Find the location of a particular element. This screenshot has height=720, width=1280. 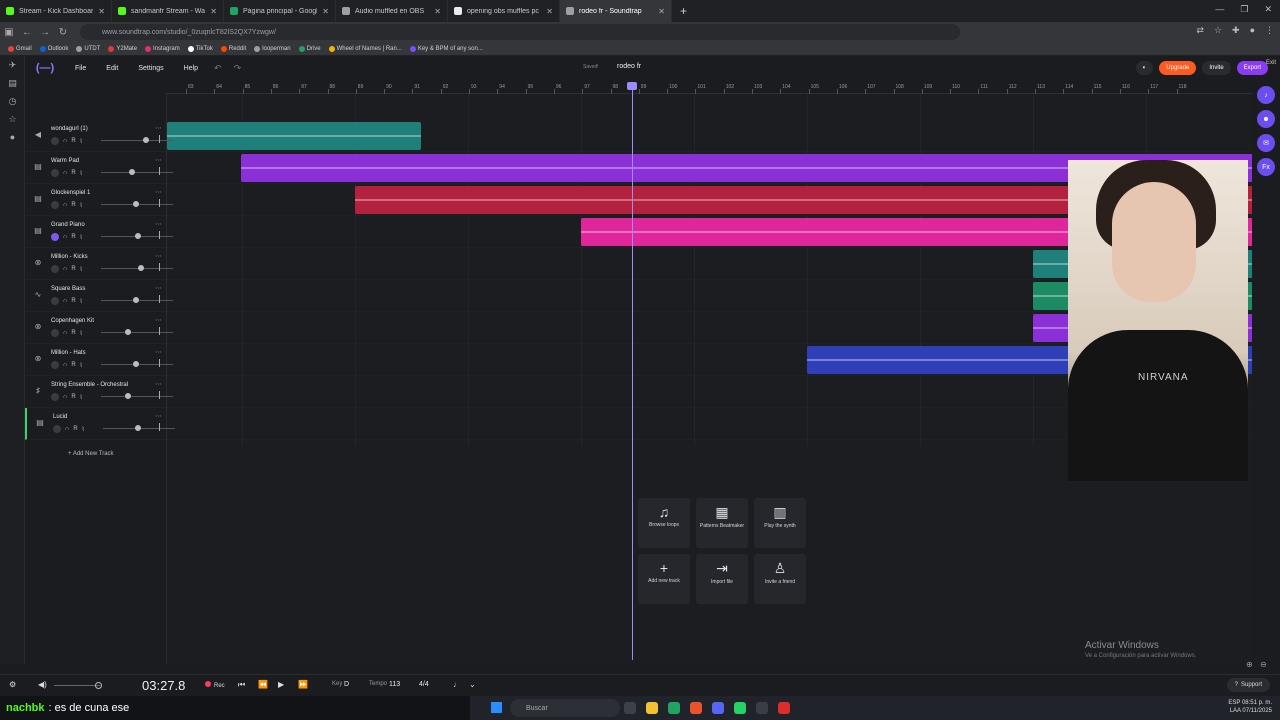

sidebar-toggle-icon: ▣ is located at coordinates (9, 32).